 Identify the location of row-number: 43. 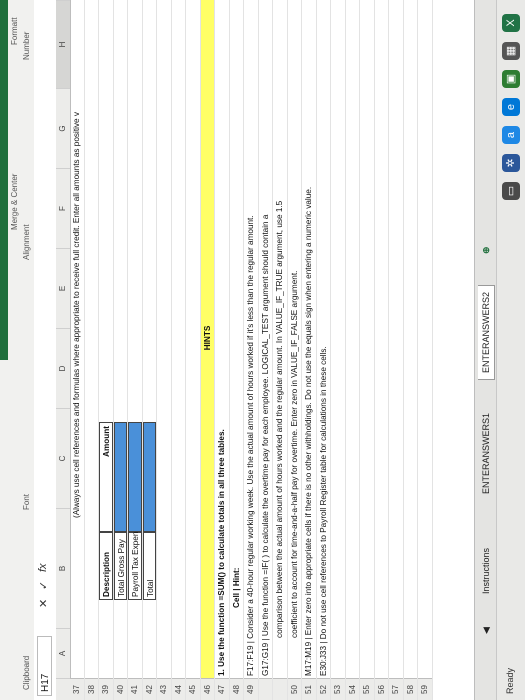
(164, 689).